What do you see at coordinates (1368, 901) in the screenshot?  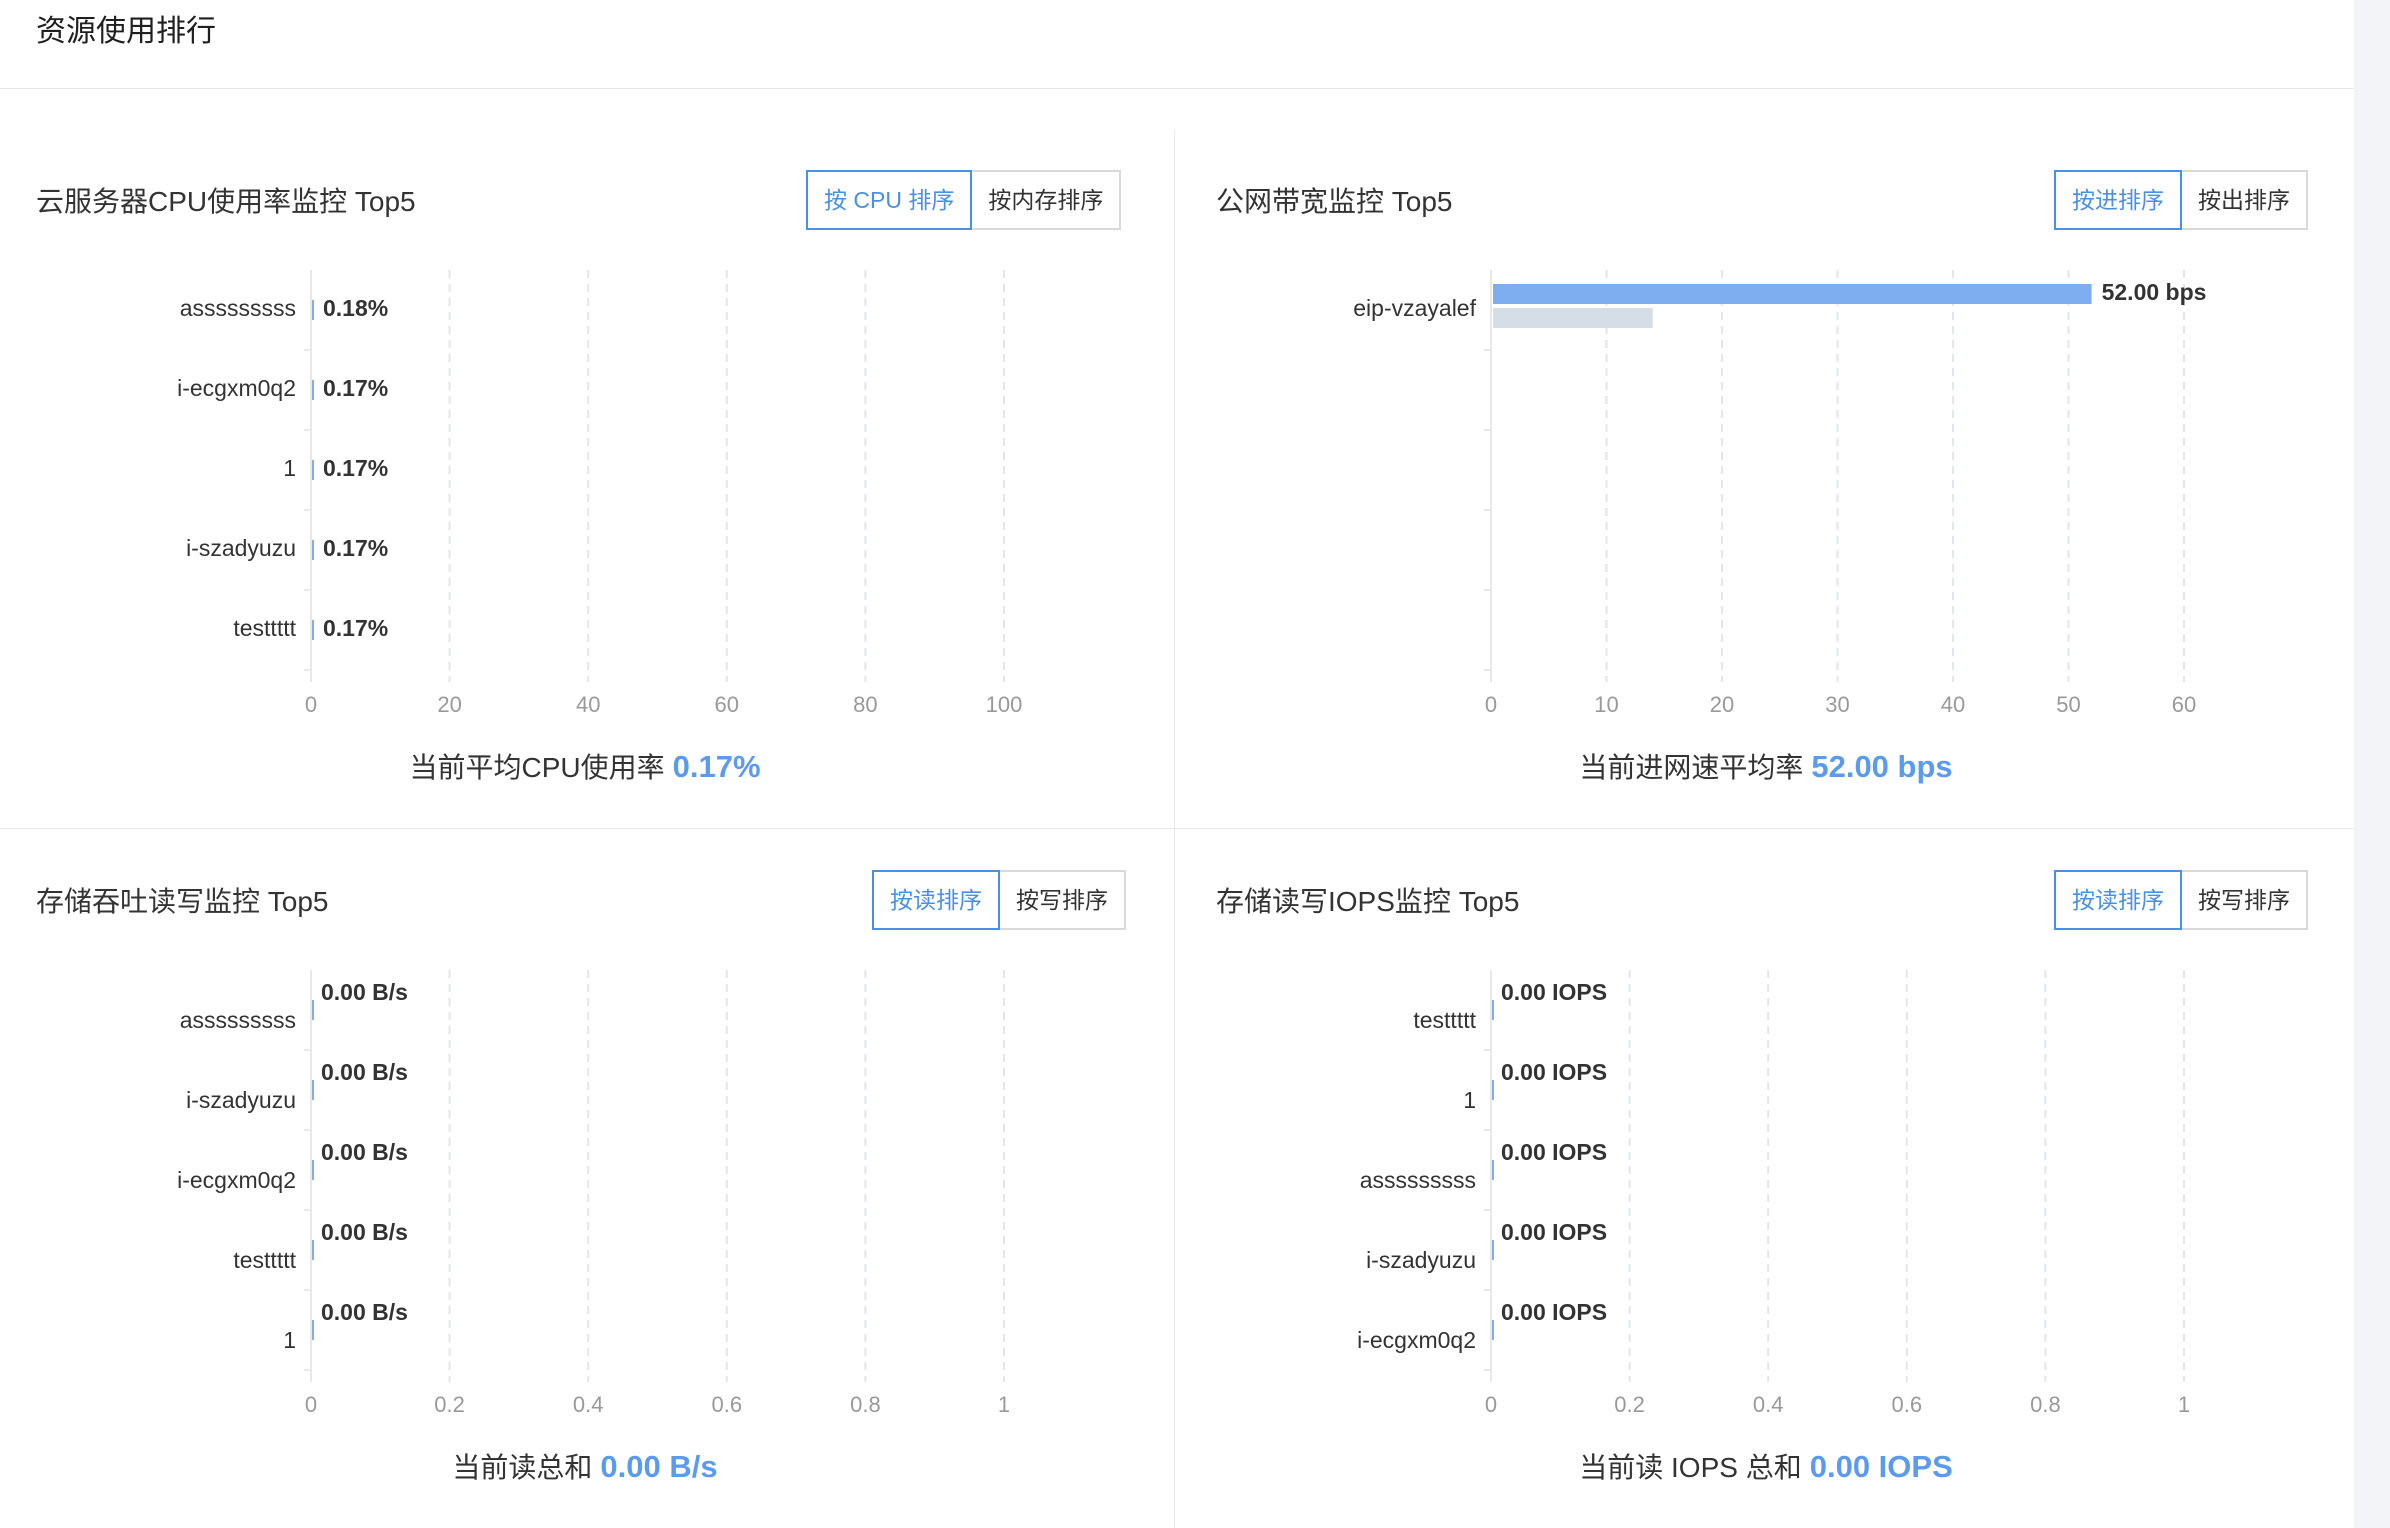 I see `panel-title: 存储读写IOPS监控 Top5` at bounding box center [1368, 901].